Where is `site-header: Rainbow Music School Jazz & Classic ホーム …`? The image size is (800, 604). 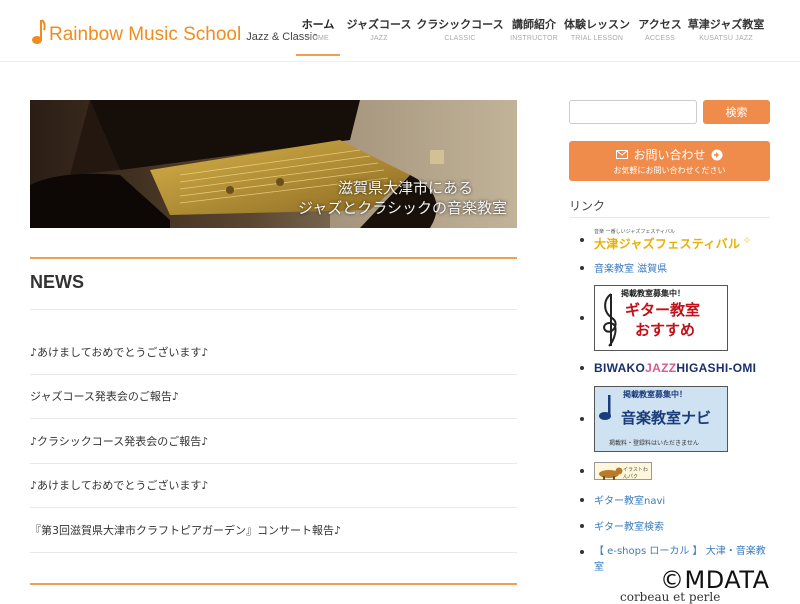
site-header: Rainbow Music School Jazz & Classic ホーム … is located at coordinates (400, 31).